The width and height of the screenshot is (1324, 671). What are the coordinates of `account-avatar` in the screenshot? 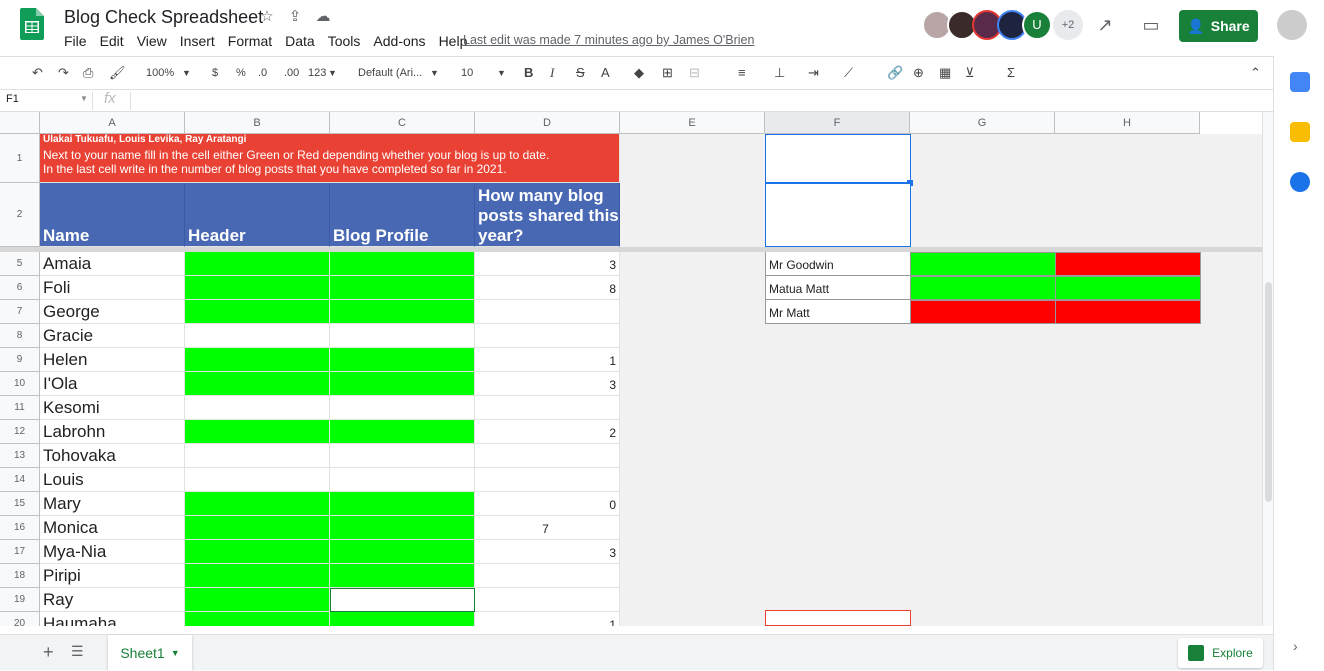 It's located at (1292, 25).